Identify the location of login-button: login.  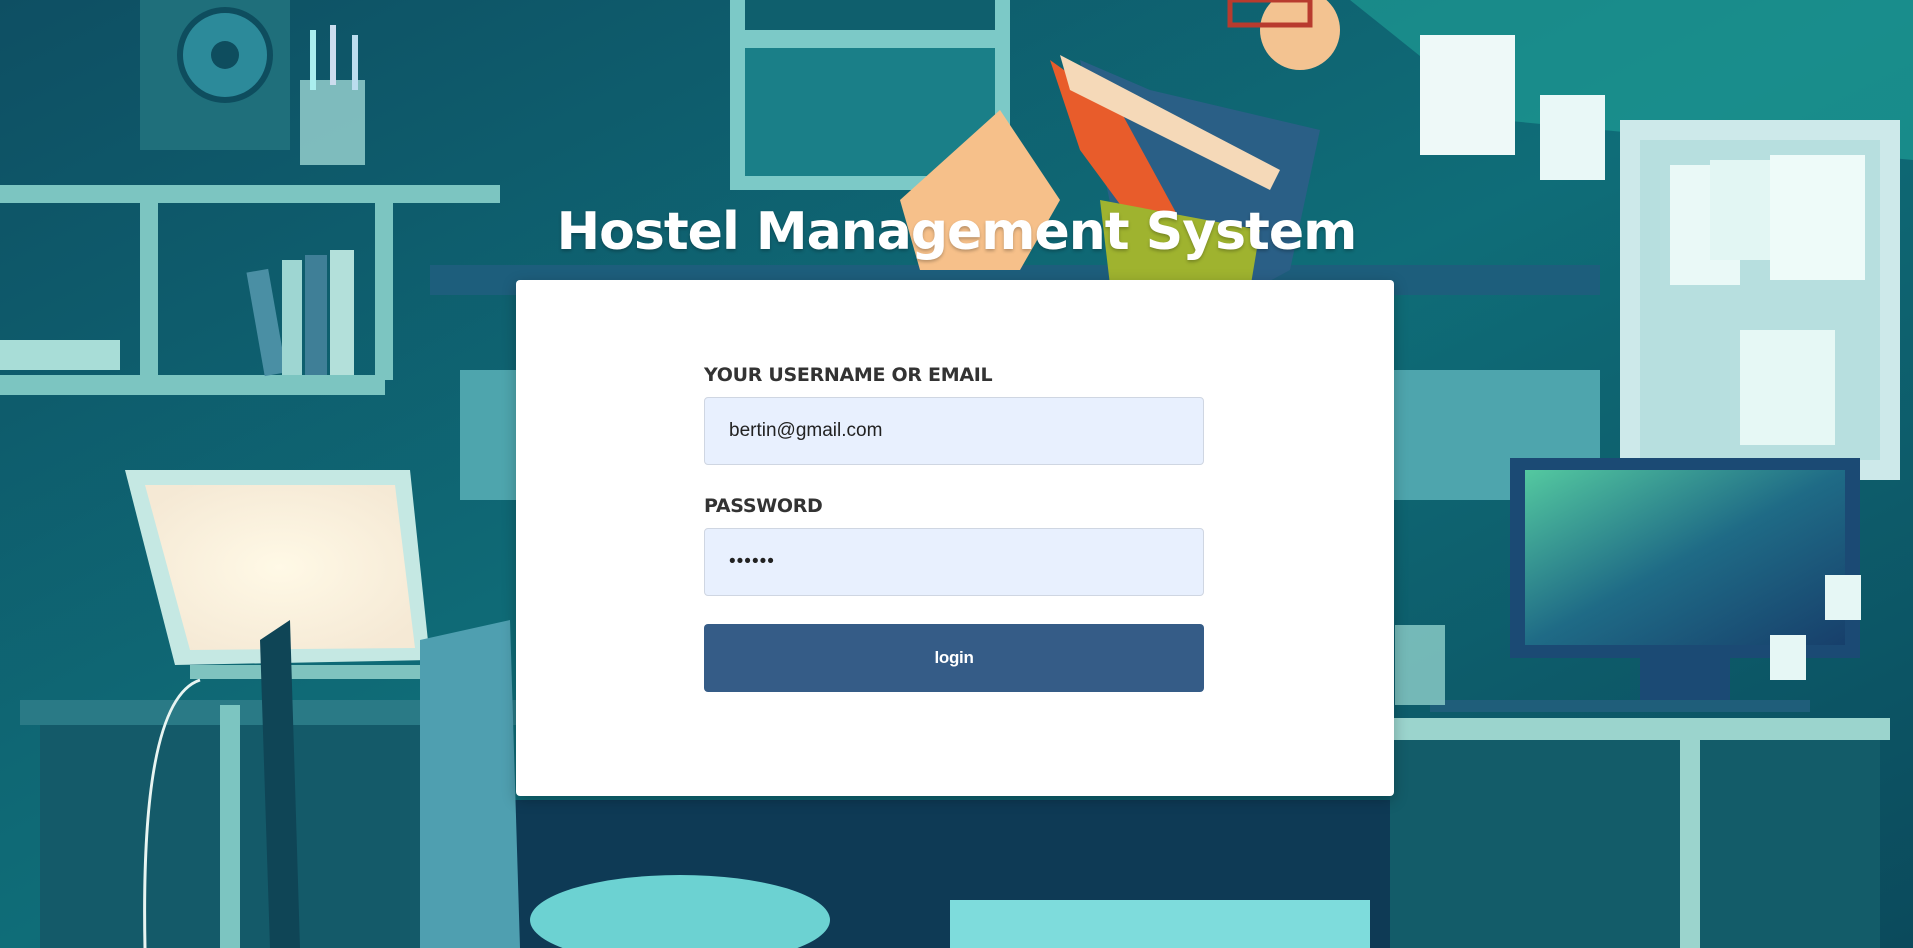
(954, 658).